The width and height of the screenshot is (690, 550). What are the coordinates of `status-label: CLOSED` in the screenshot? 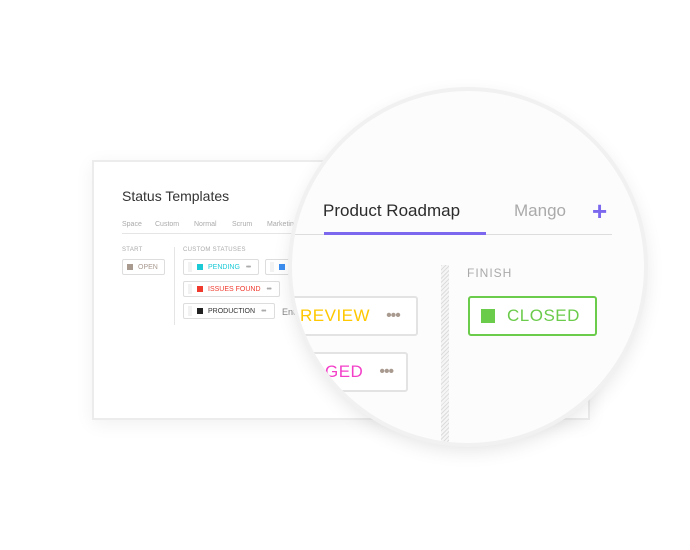 It's located at (543, 315).